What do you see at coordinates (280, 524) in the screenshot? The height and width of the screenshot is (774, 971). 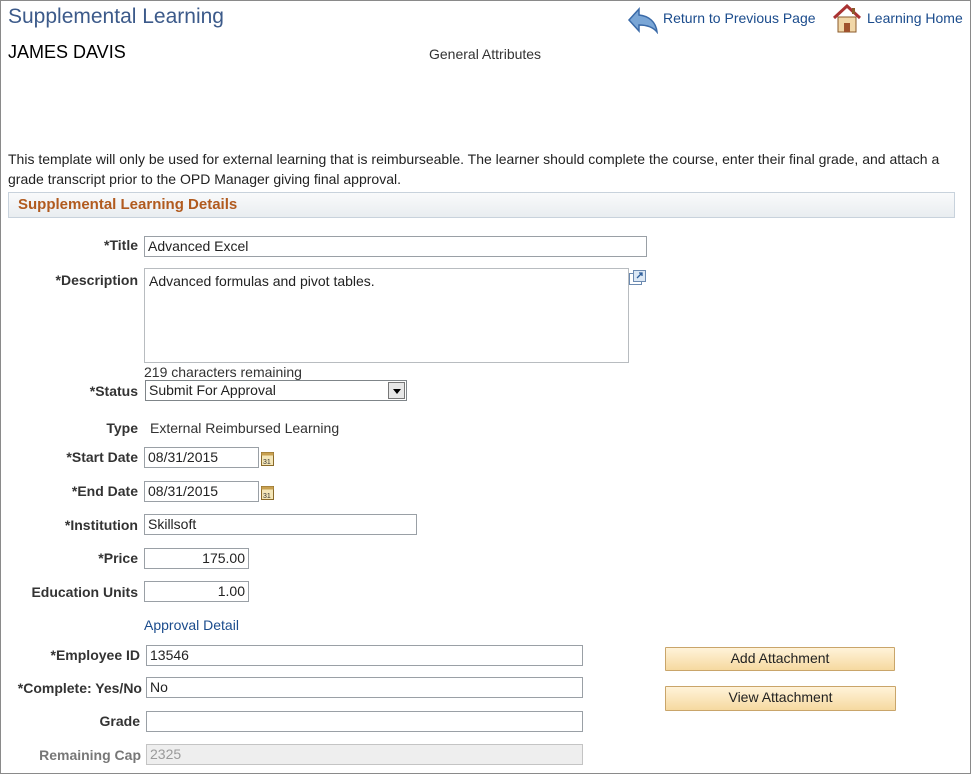 I see `institution-input: Skillsoft` at bounding box center [280, 524].